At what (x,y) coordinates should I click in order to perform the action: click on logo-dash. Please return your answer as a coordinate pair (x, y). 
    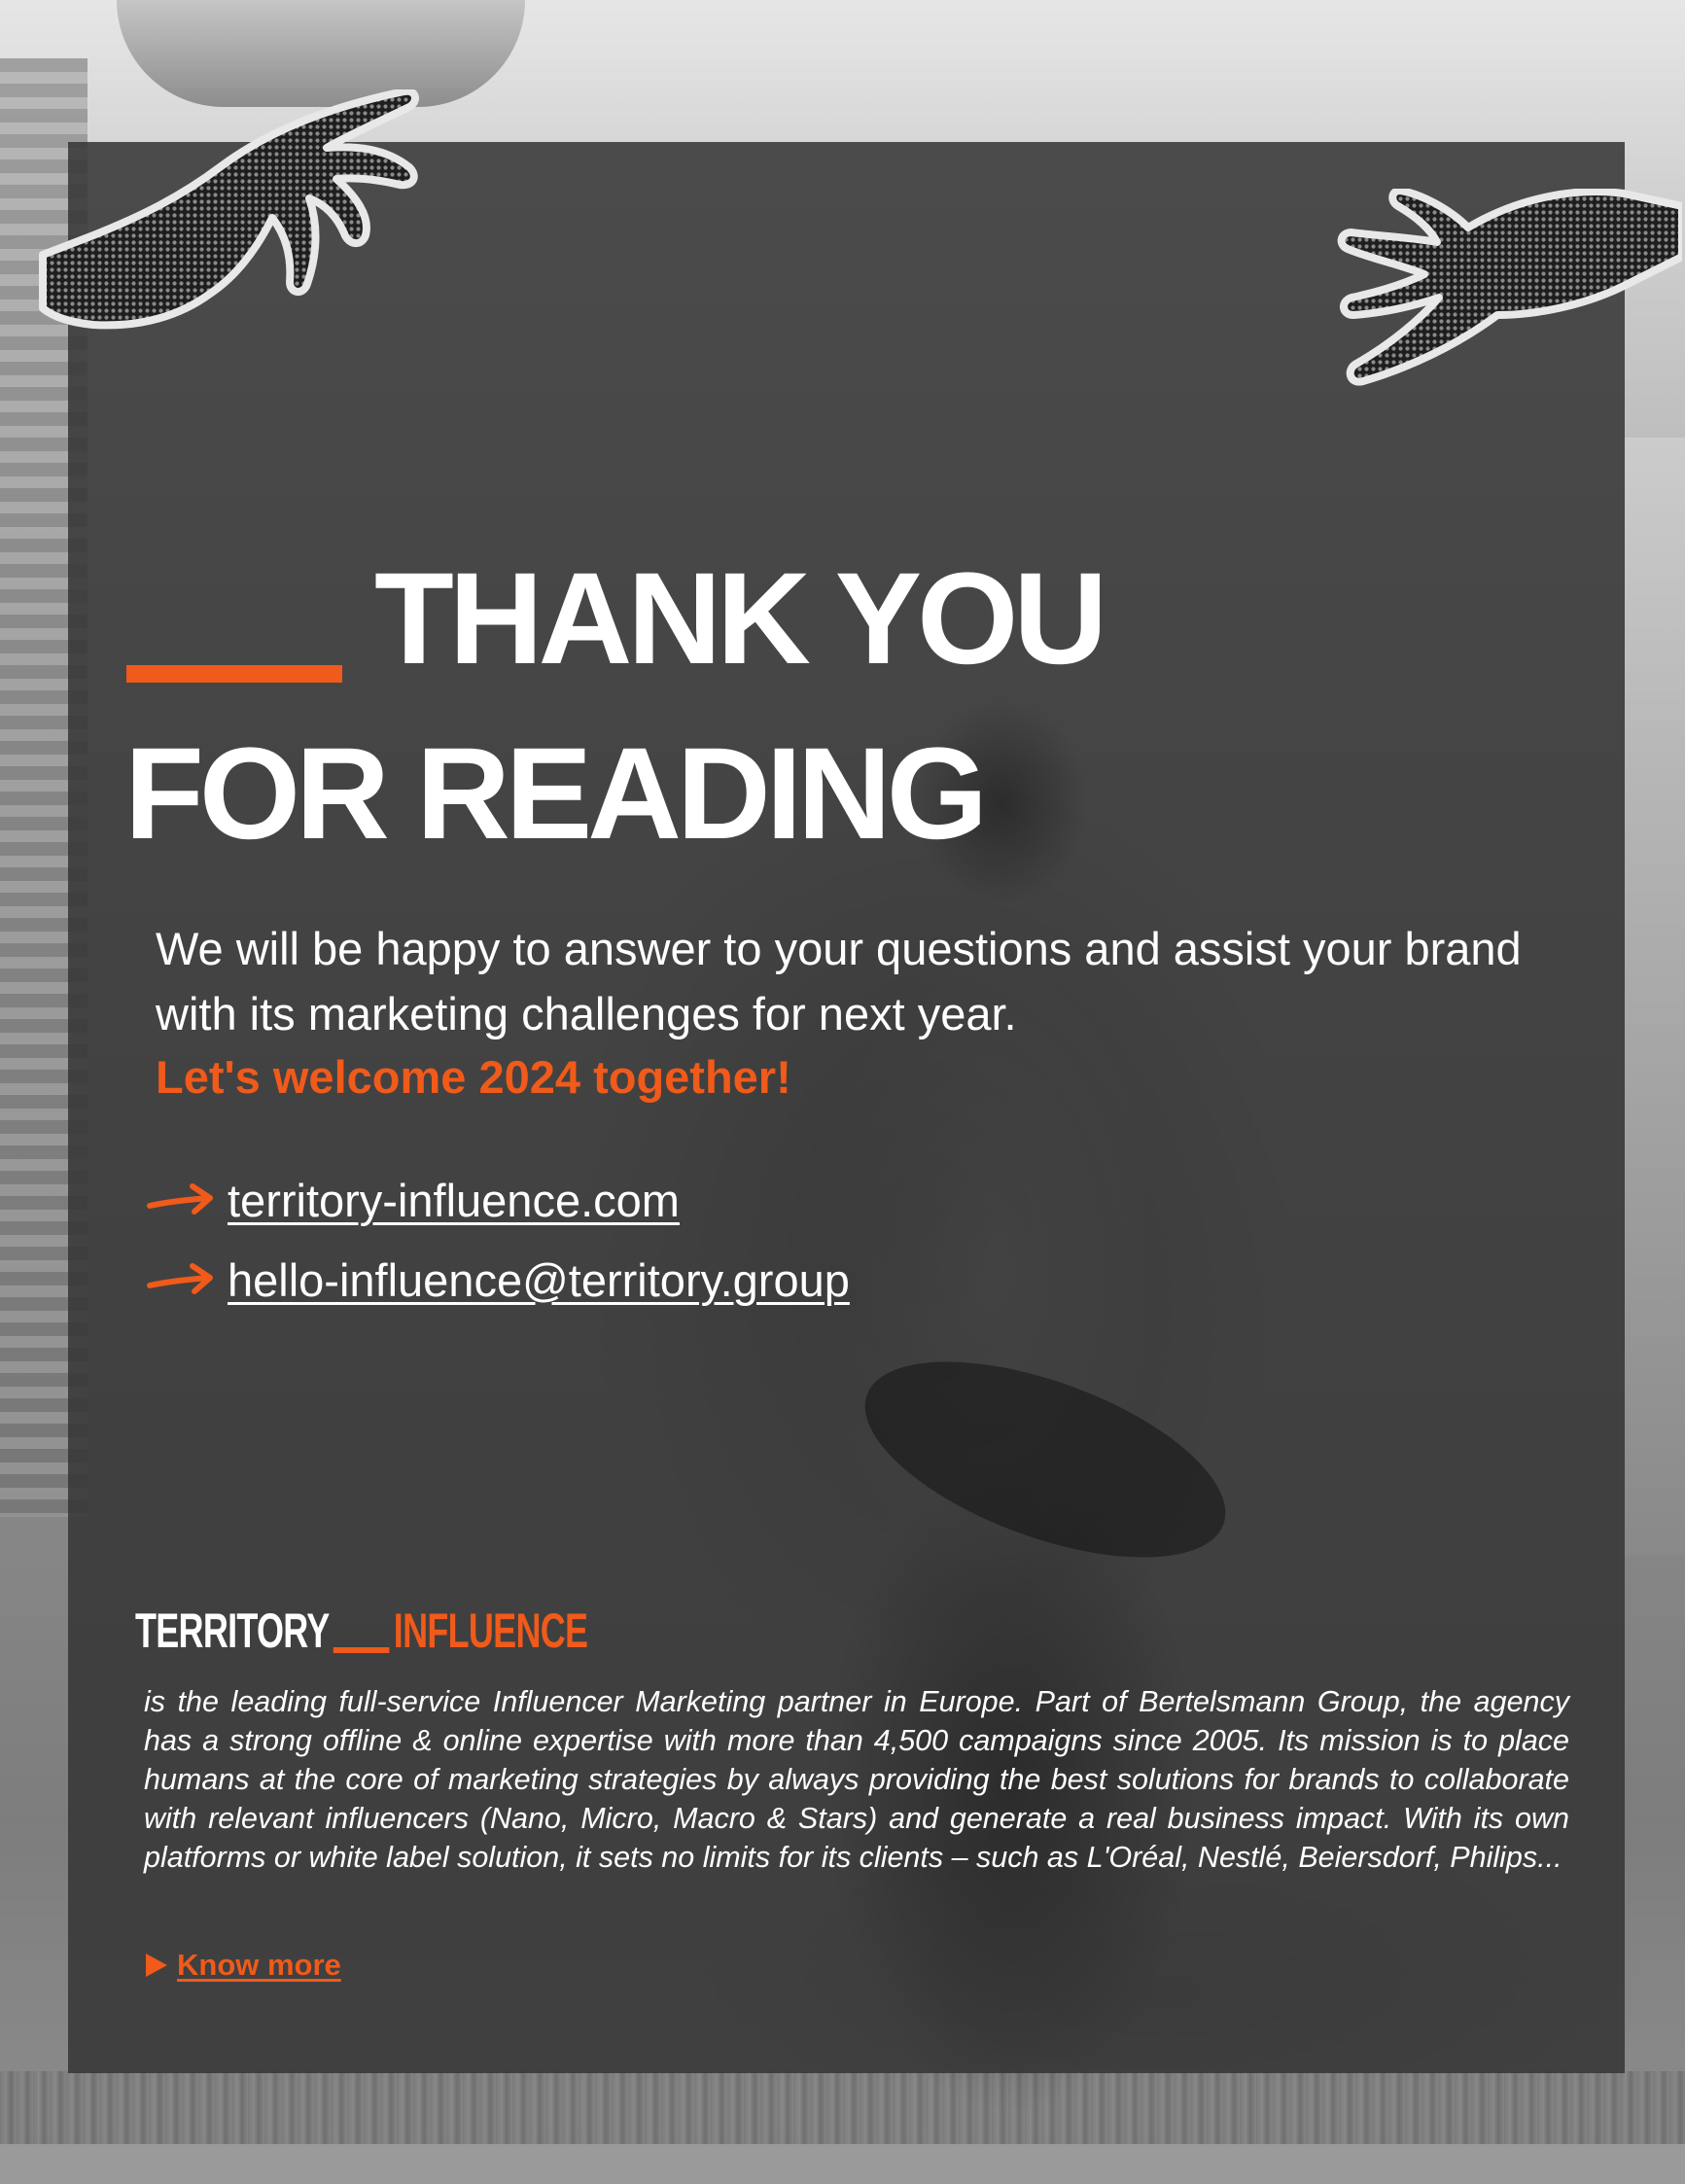
    Looking at the image, I should click on (361, 1650).